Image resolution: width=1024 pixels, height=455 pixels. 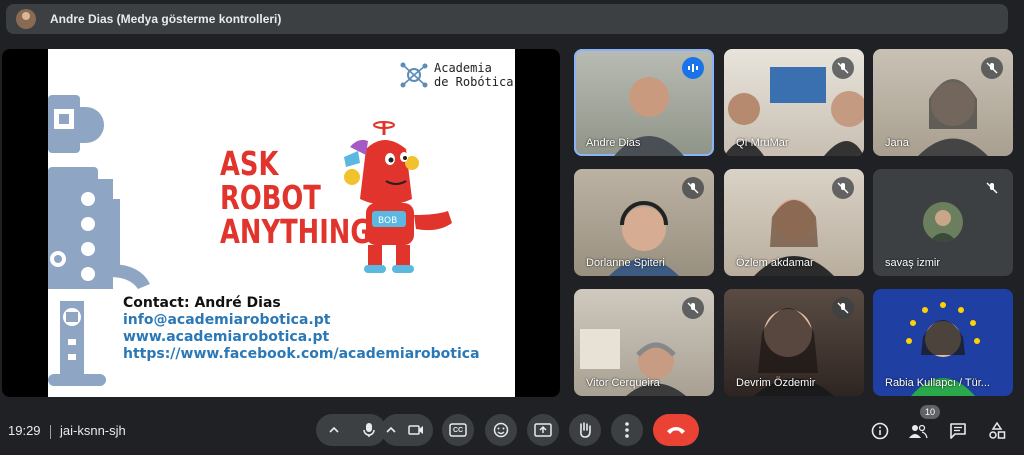 I want to click on hang-up-icon, so click(x=676, y=430).